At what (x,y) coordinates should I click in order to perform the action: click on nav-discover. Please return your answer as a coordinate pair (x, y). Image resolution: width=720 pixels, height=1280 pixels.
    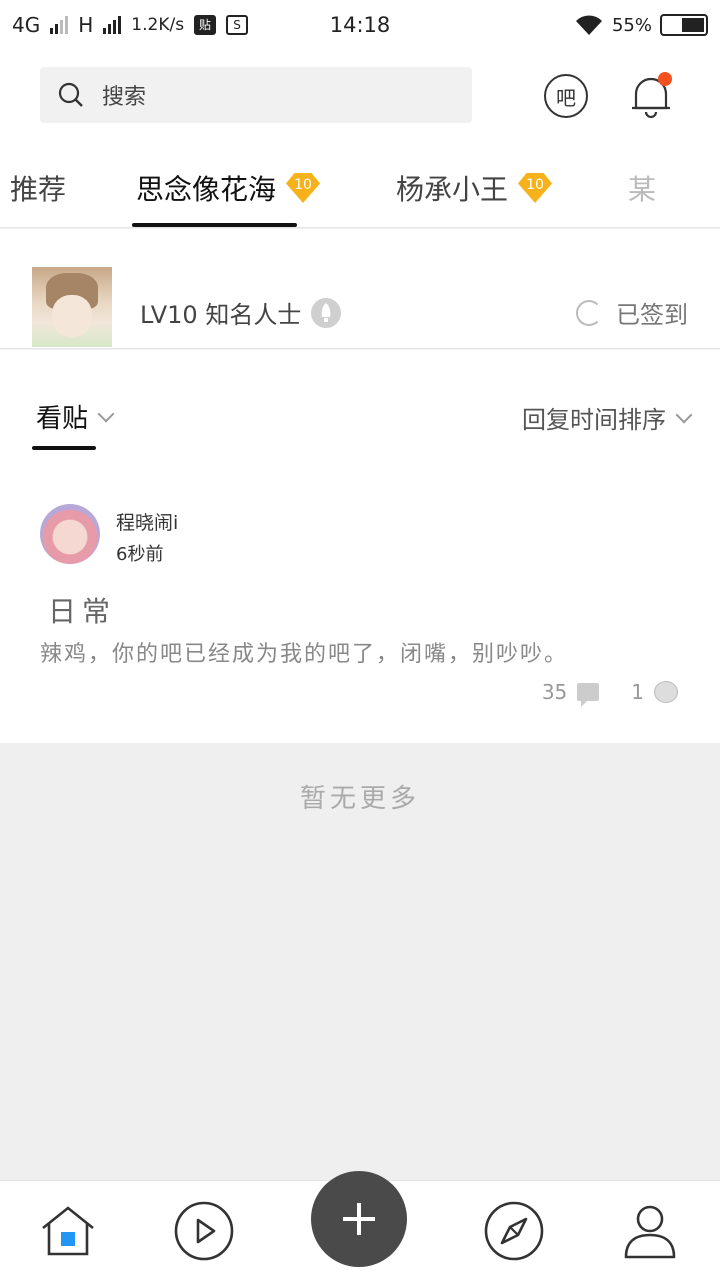
    Looking at the image, I should click on (514, 1231).